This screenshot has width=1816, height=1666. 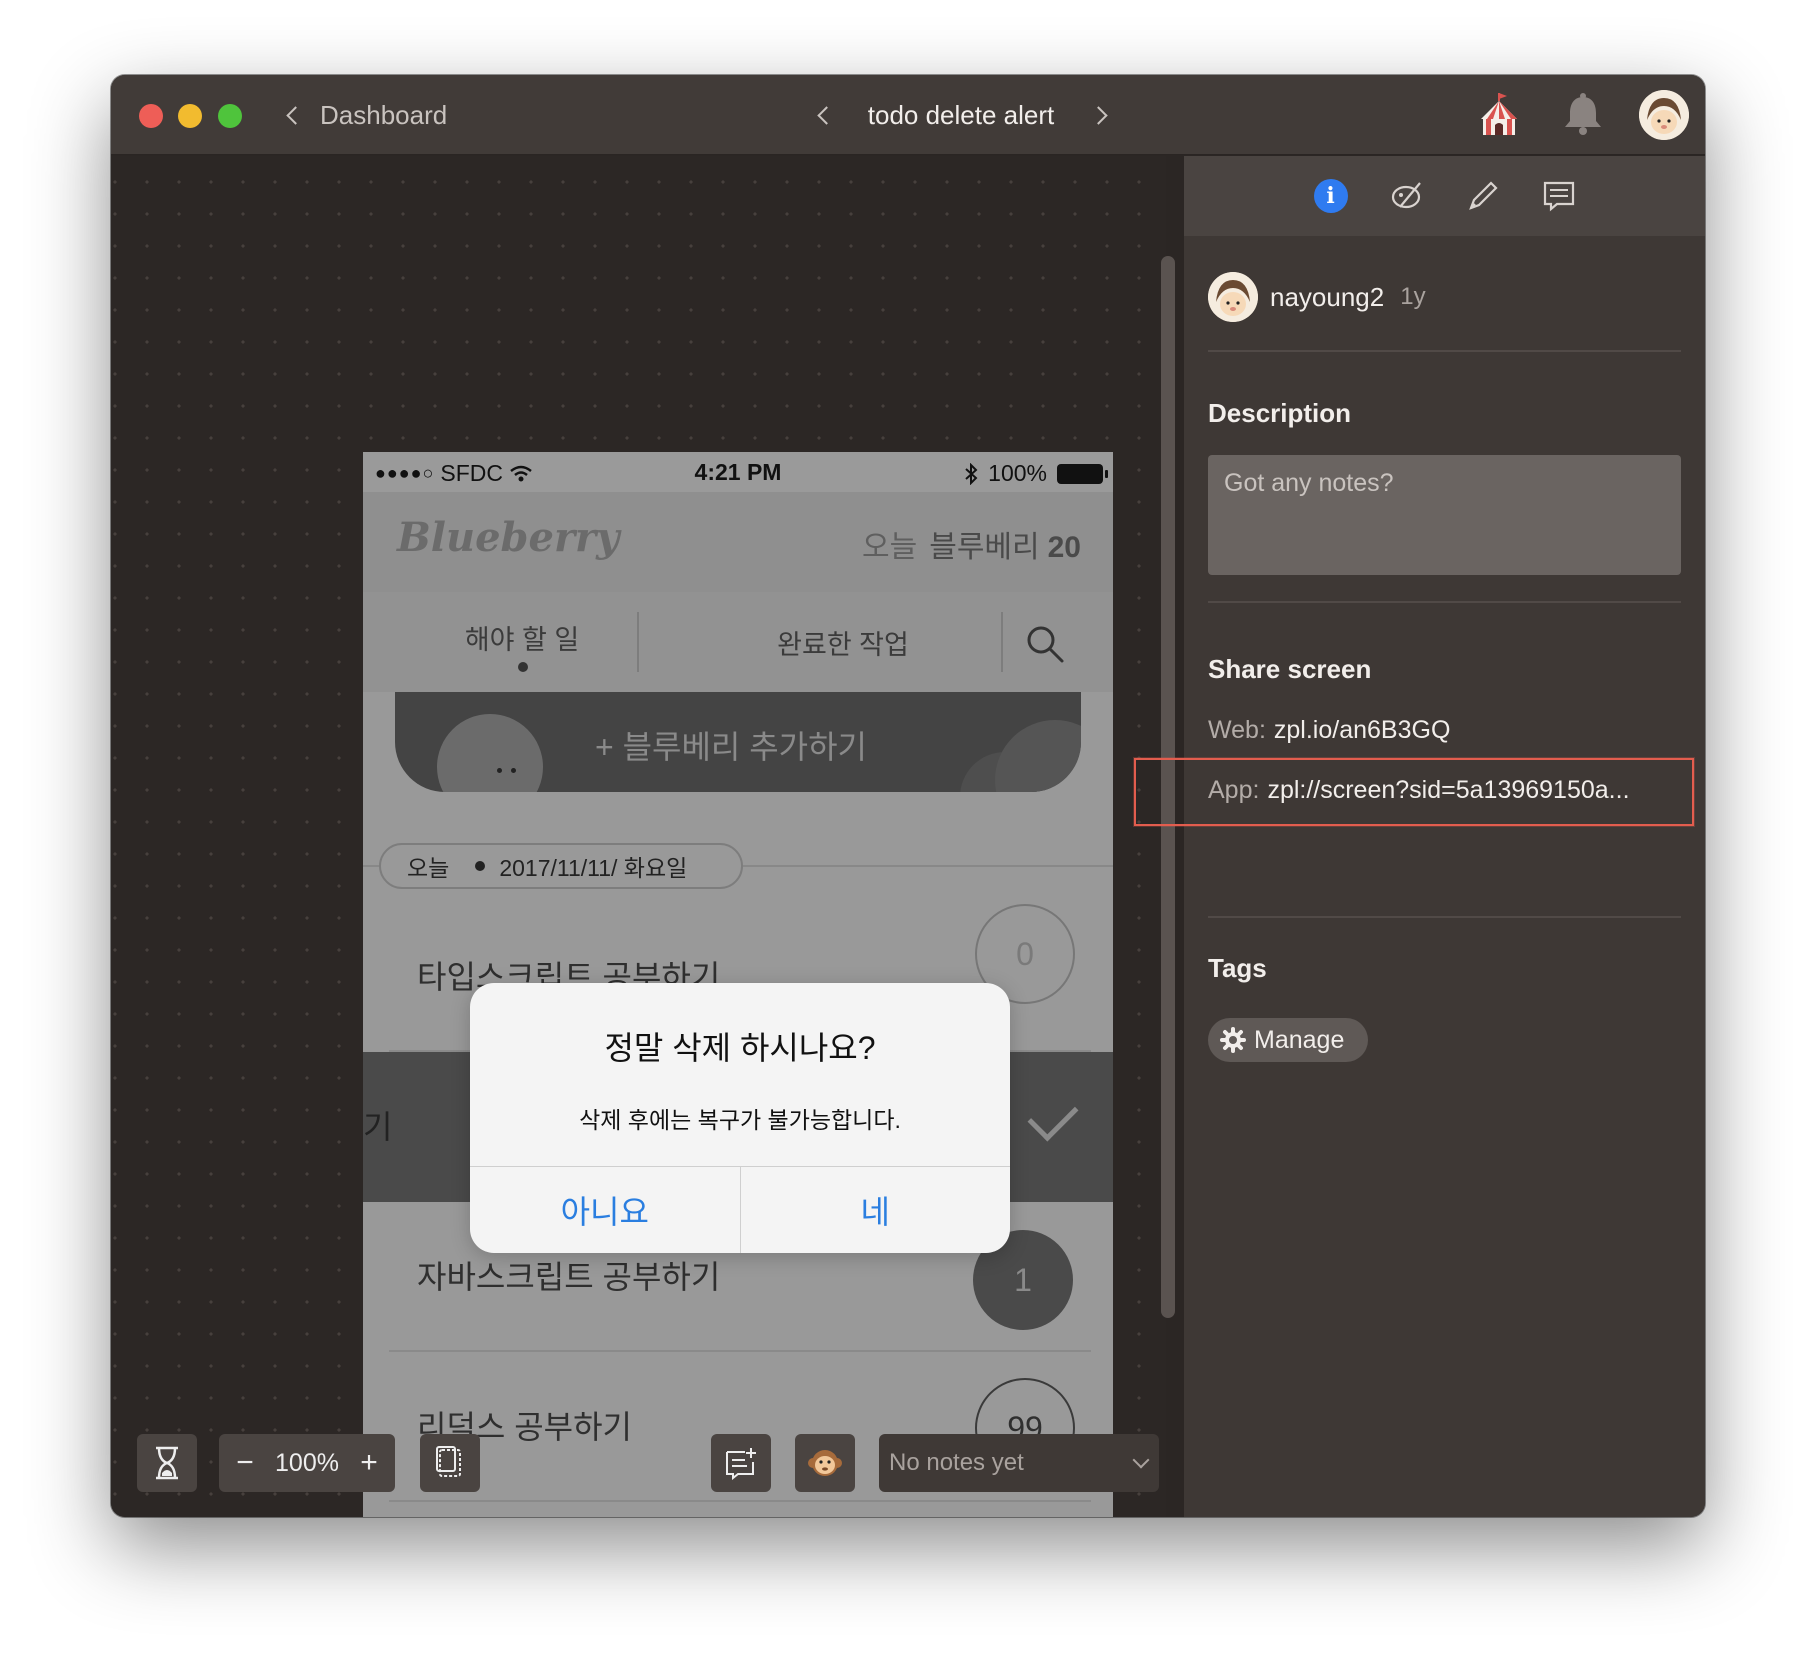 I want to click on tab-done-label: 완료한 작업, so click(x=843, y=644).